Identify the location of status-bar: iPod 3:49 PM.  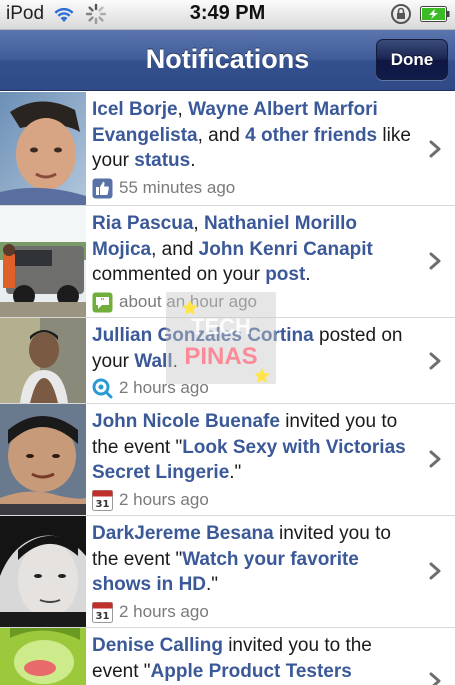
(227, 15).